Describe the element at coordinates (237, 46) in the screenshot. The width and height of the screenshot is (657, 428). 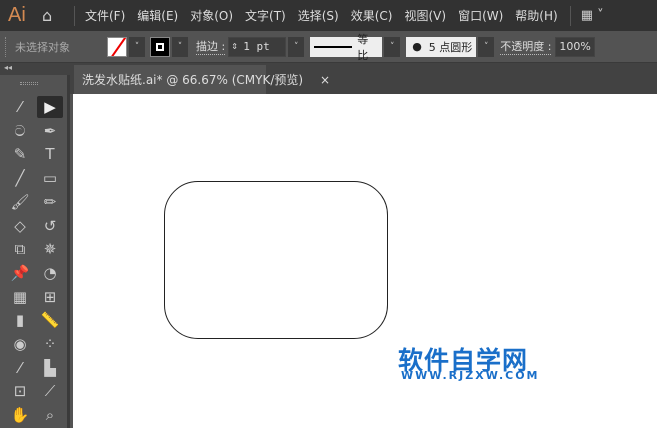
I see `stepper-icon: ⇕` at that location.